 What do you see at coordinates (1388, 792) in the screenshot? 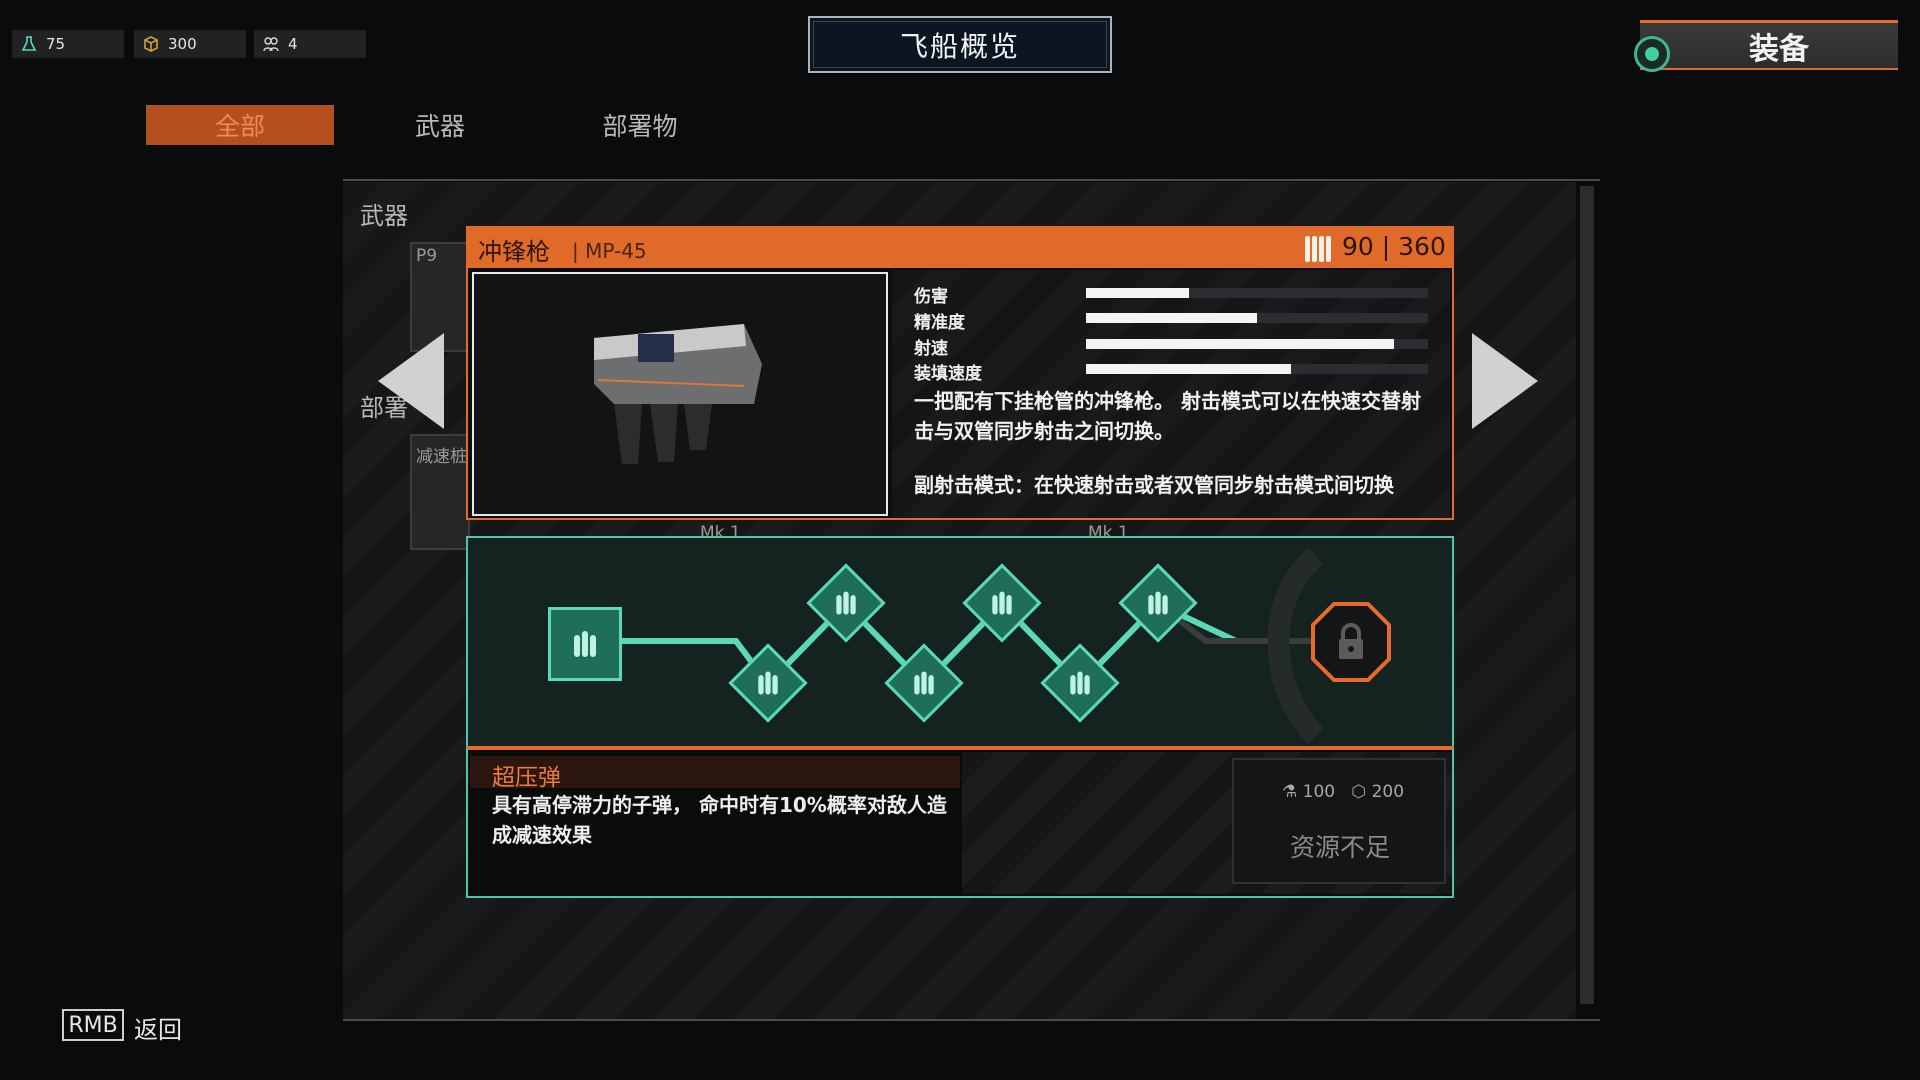
I see `cost-cube-value: 200` at bounding box center [1388, 792].